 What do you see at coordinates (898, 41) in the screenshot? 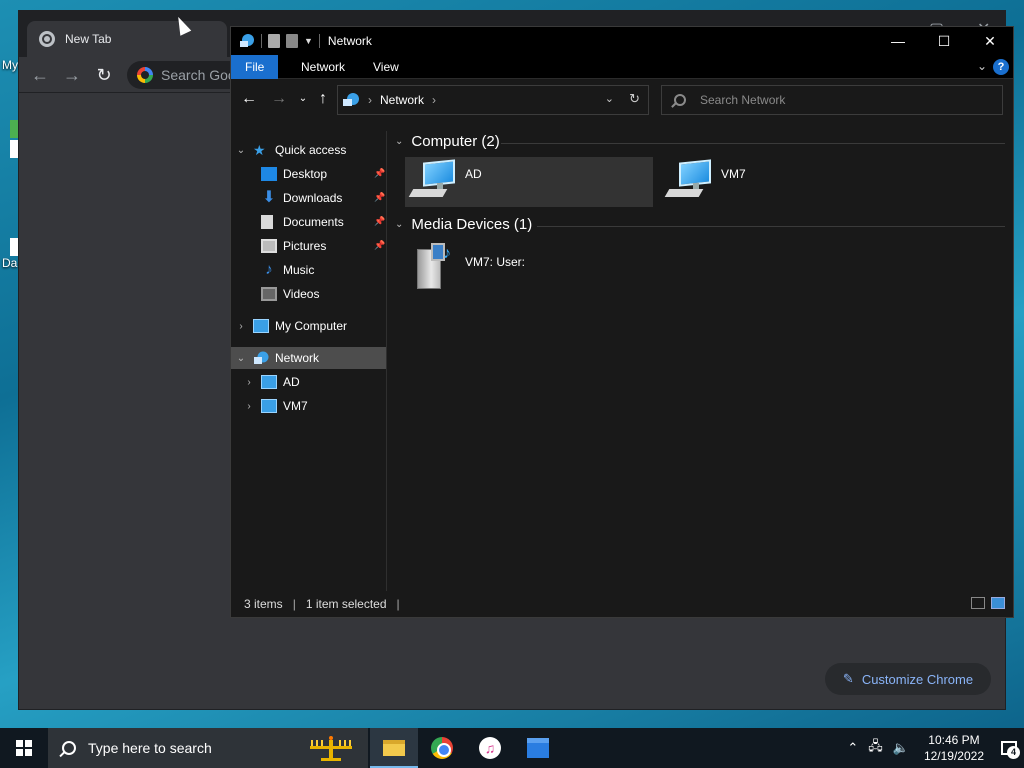
I see `explorer-minimize-button: —` at bounding box center [898, 41].